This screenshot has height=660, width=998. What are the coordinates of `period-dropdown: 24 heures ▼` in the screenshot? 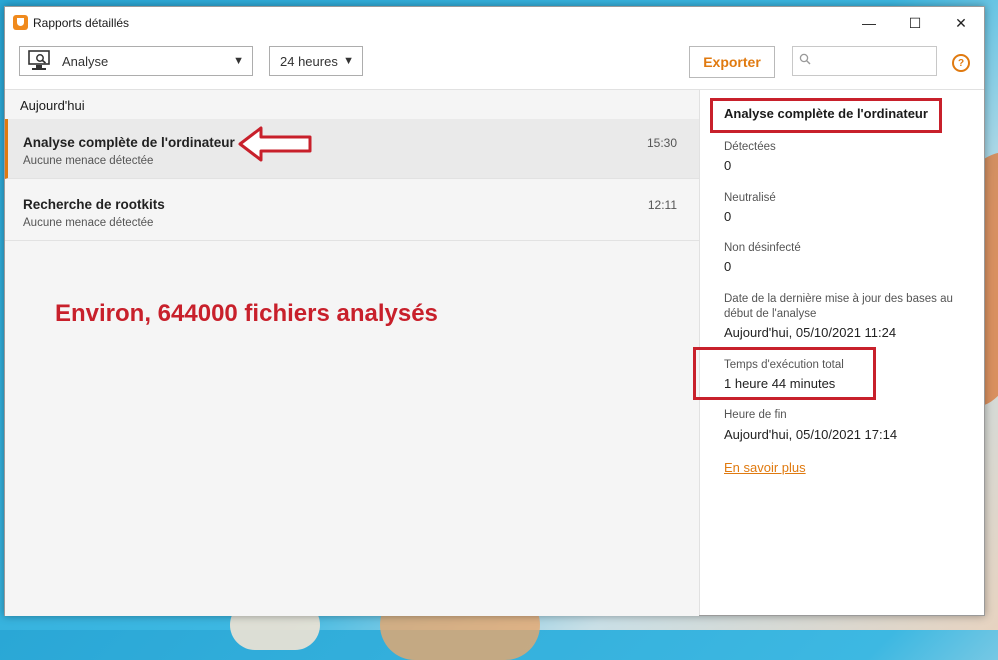 It's located at (316, 61).